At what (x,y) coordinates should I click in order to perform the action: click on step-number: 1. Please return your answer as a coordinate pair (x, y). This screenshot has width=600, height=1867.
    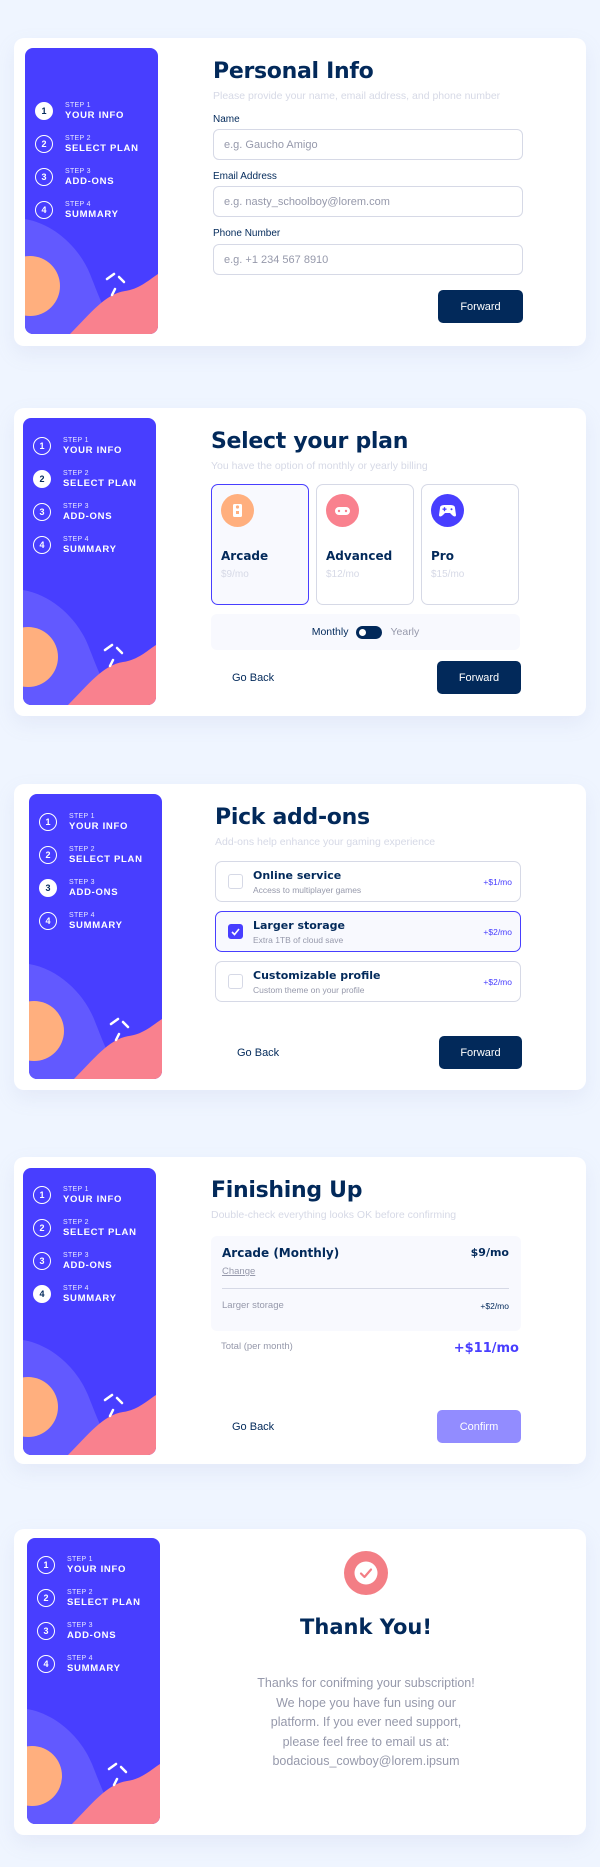
    Looking at the image, I should click on (48, 822).